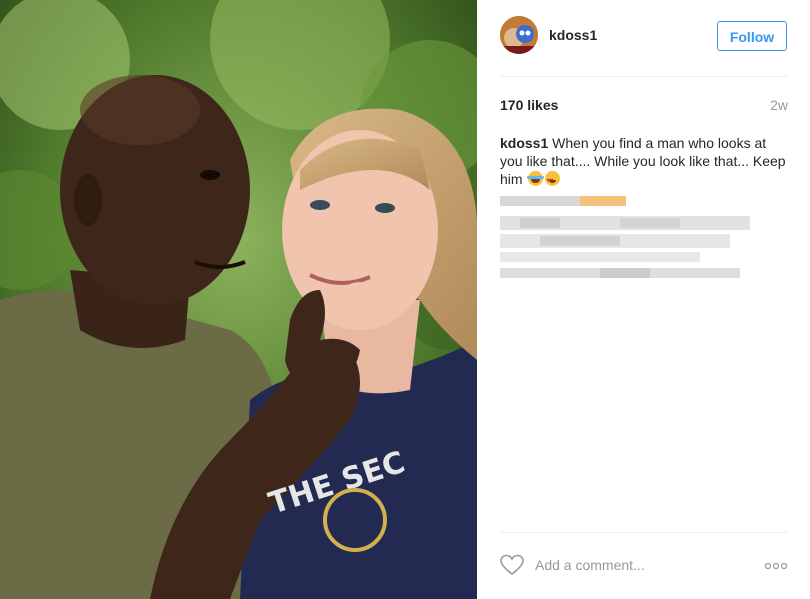 This screenshot has height=599, width=810. Describe the element at coordinates (573, 35) in the screenshot. I see `username-link: kdoss1` at that location.